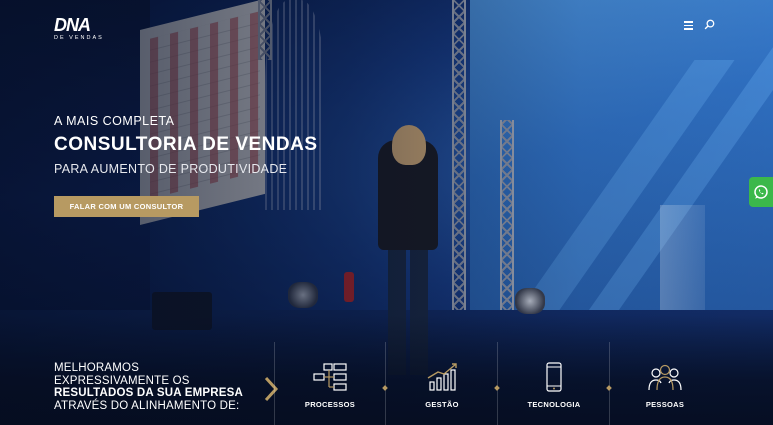  Describe the element at coordinates (554, 377) in the screenshot. I see `smartphone-icon` at that location.